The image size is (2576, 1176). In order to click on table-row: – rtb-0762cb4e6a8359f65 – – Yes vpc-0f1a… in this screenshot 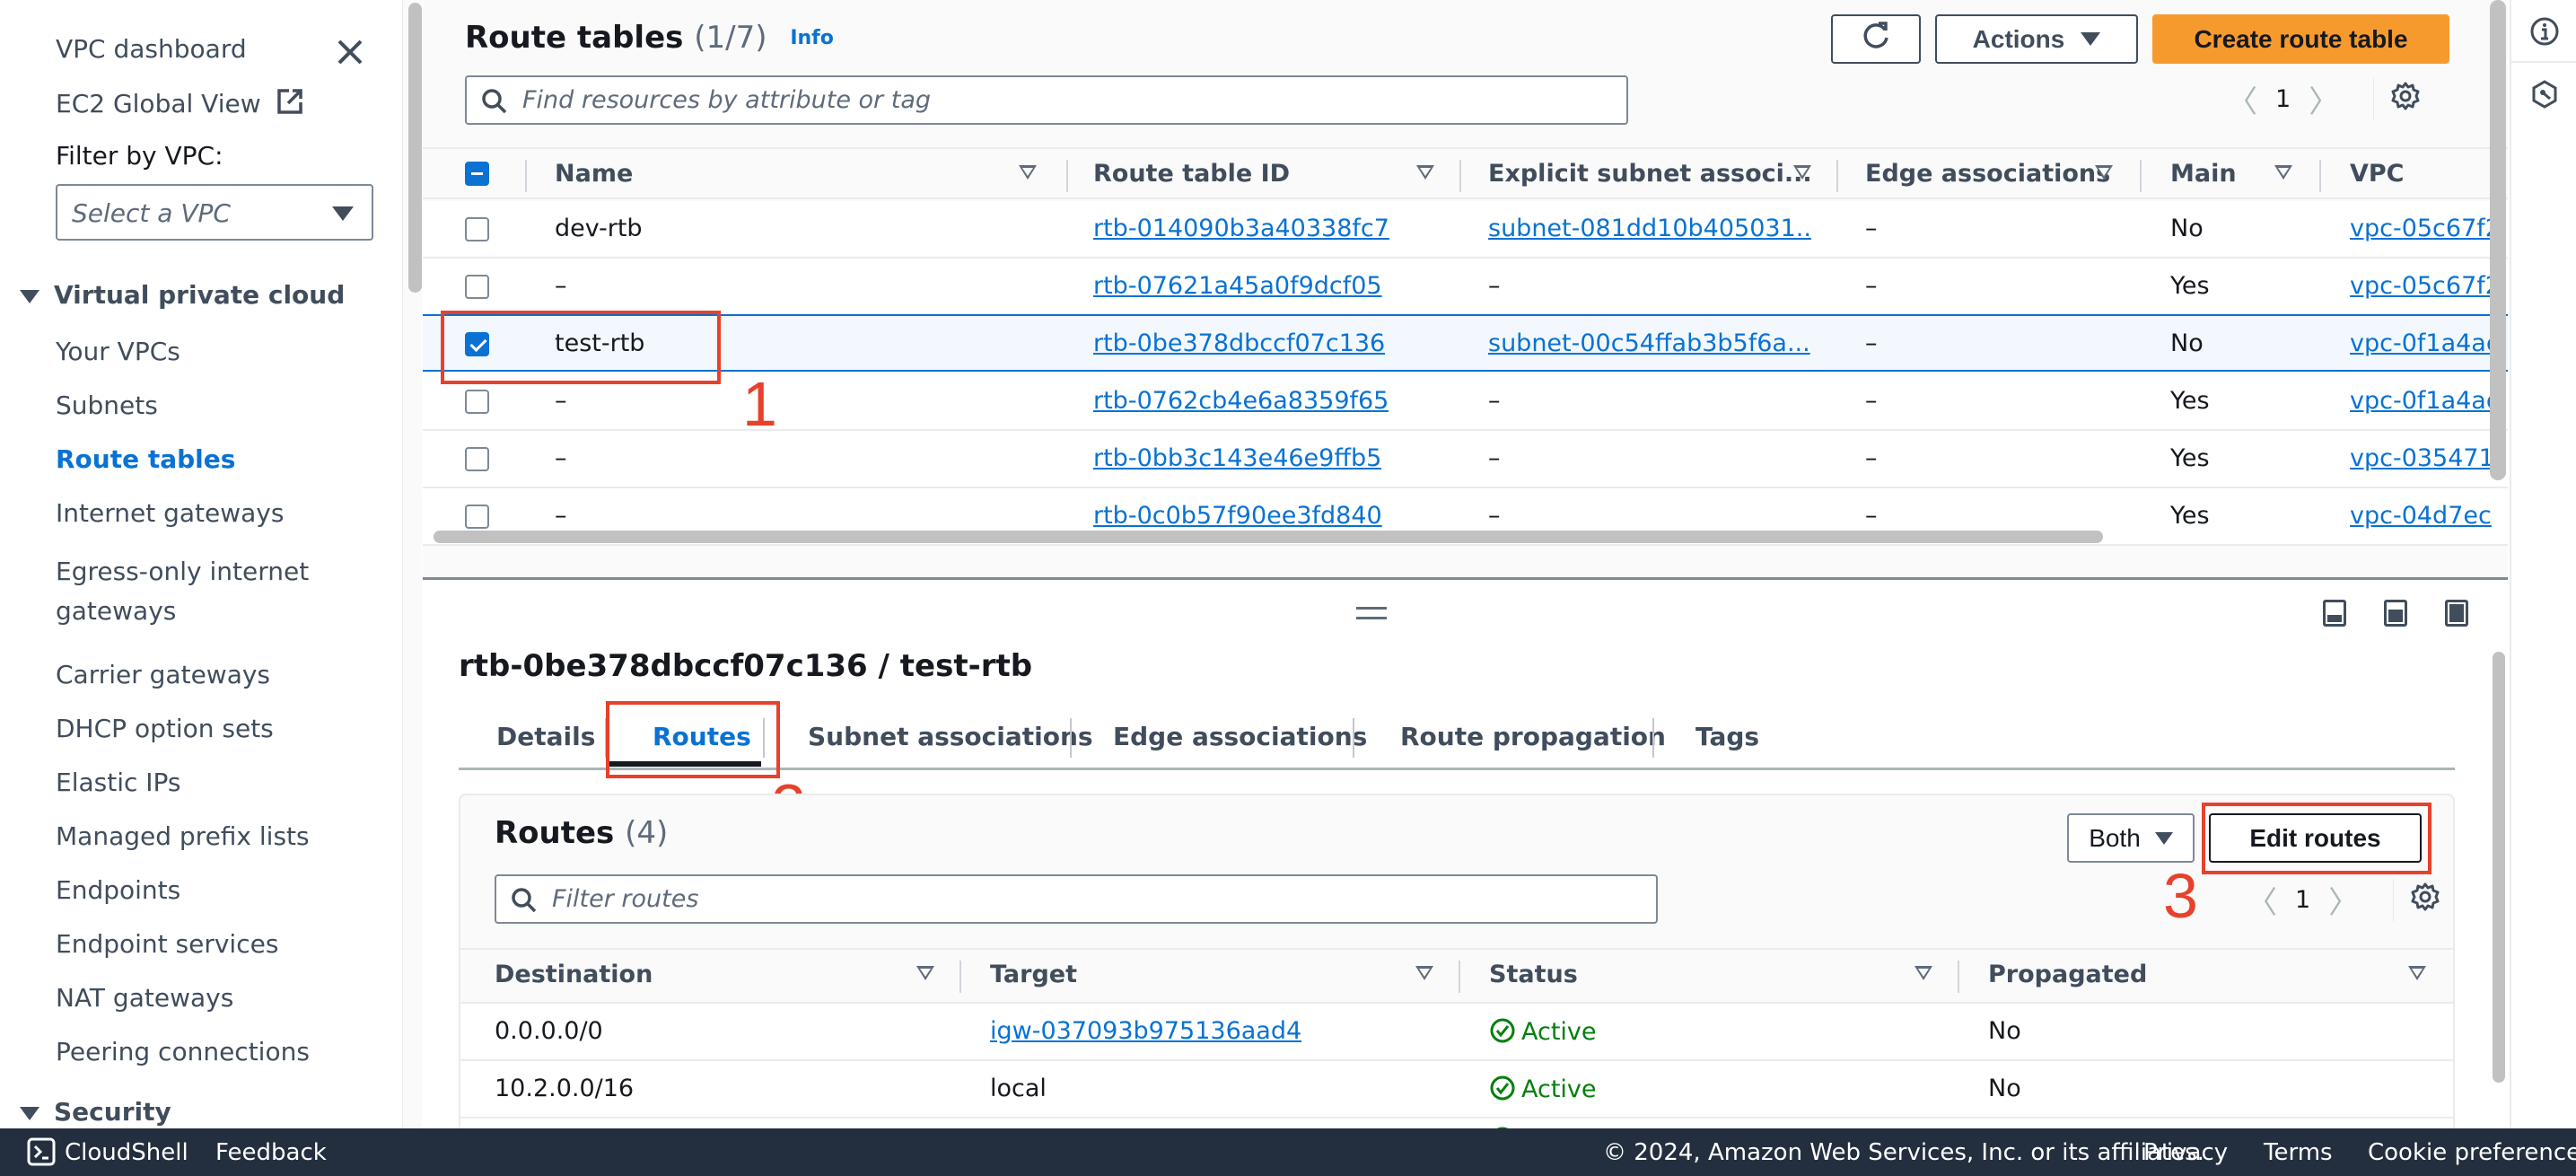, I will do `click(1465, 402)`.